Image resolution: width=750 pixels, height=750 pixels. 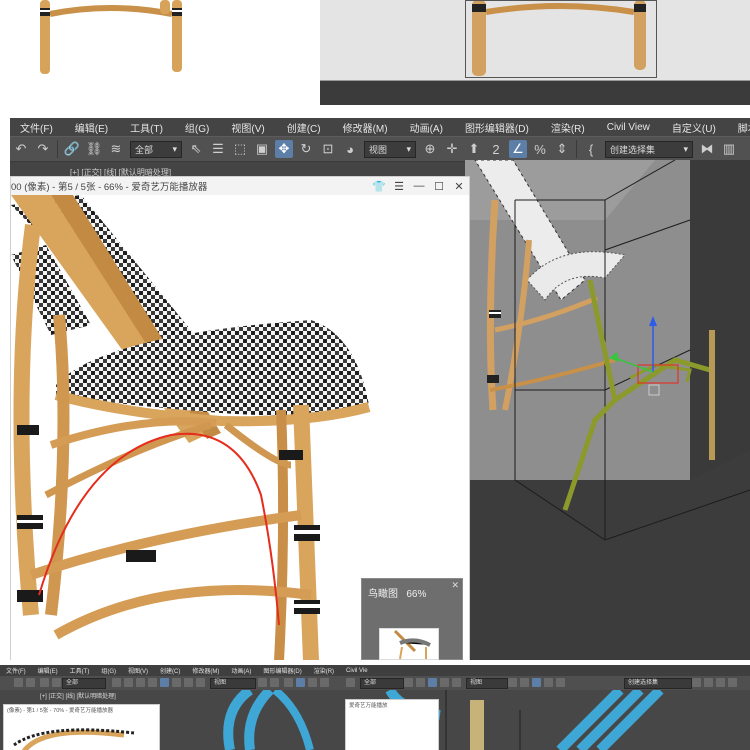 I want to click on window-crossing-icon: ▣, so click(x=262, y=149).